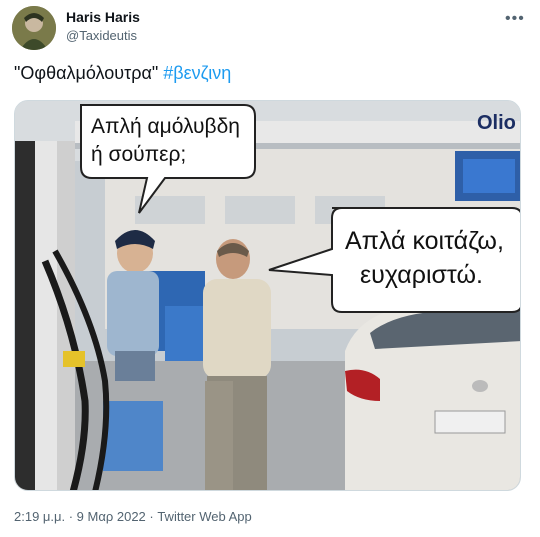 This screenshot has height=537, width=540. What do you see at coordinates (133, 516) in the screenshot?
I see `tweet-timestamp: 2:19 μ.μ. · 9 Μαρ 2022 · Twitter Web App` at bounding box center [133, 516].